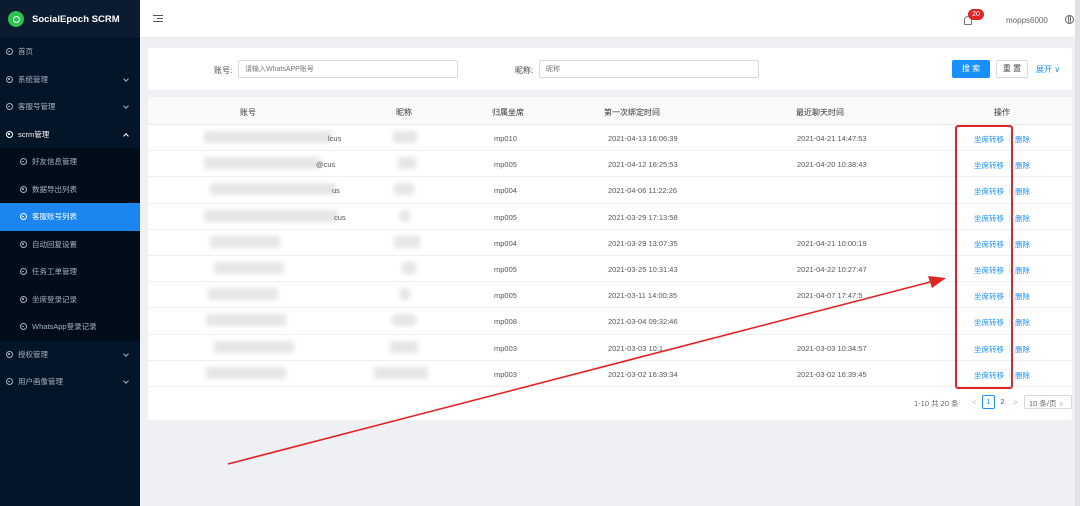 This screenshot has height=506, width=1080. What do you see at coordinates (70, 244) in the screenshot?
I see `sidebar-item-7: 自动回复设置` at bounding box center [70, 244].